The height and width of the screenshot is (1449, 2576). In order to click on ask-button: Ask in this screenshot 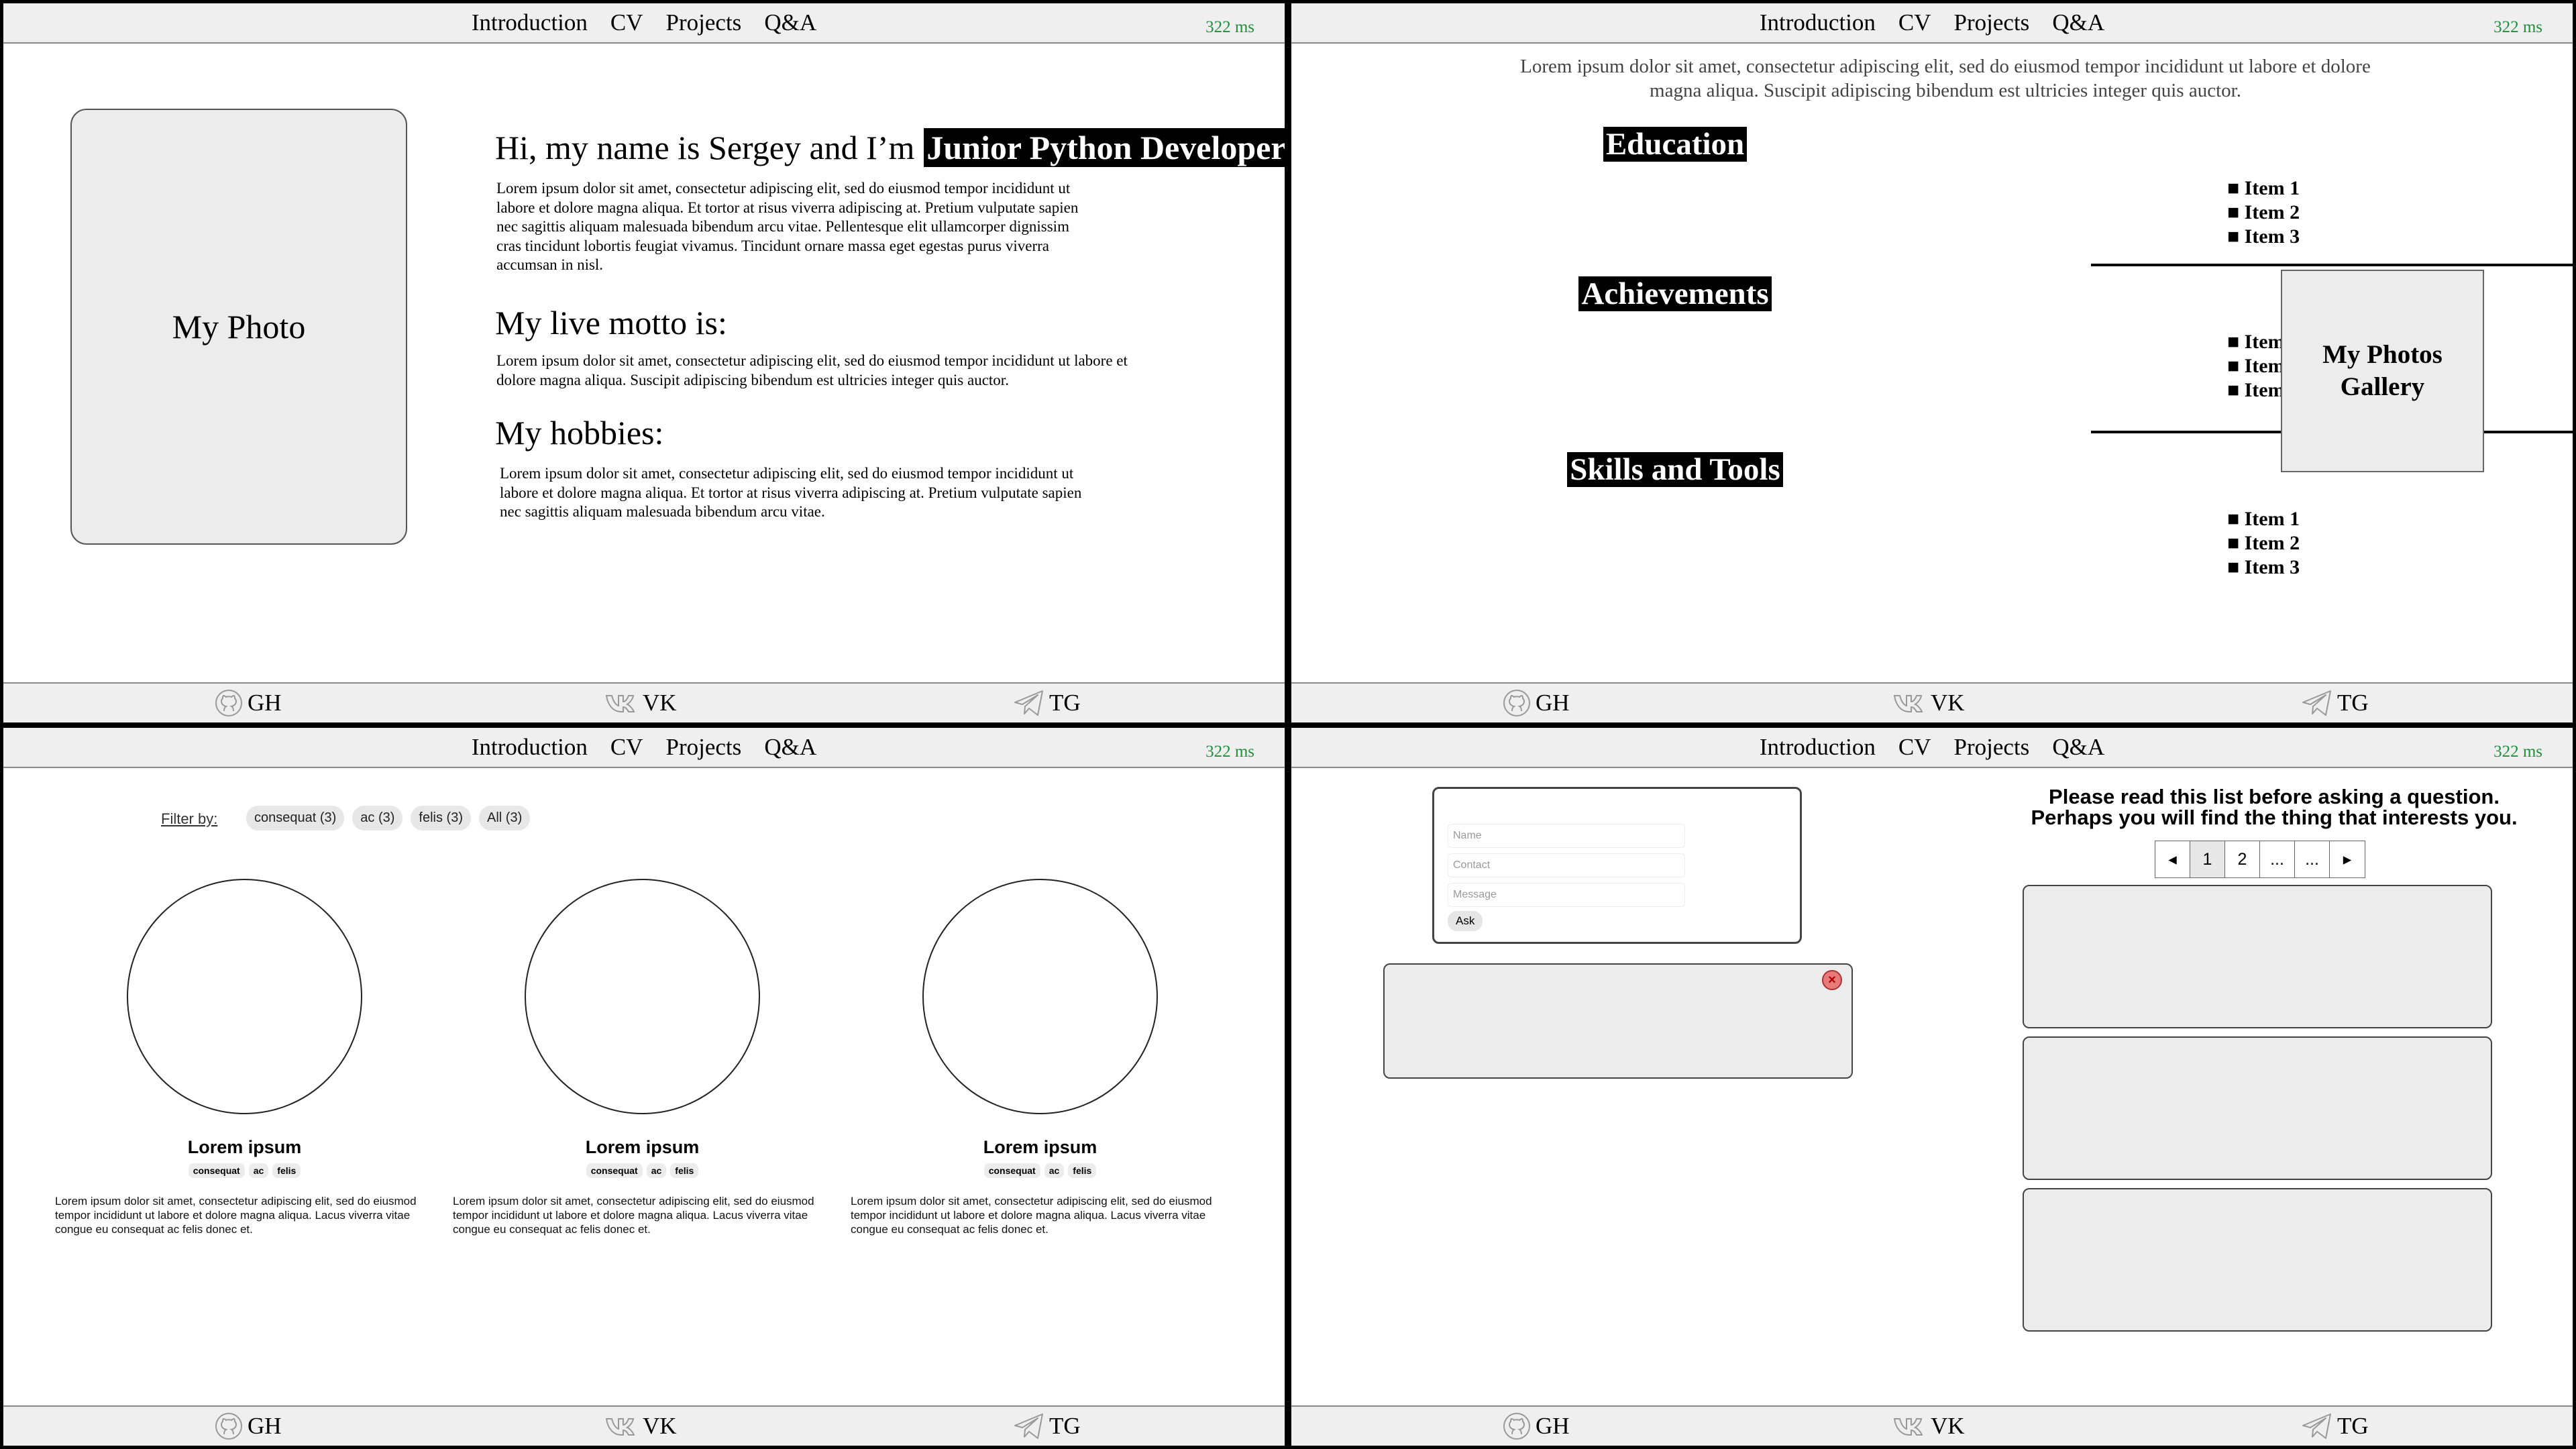, I will do `click(1465, 921)`.